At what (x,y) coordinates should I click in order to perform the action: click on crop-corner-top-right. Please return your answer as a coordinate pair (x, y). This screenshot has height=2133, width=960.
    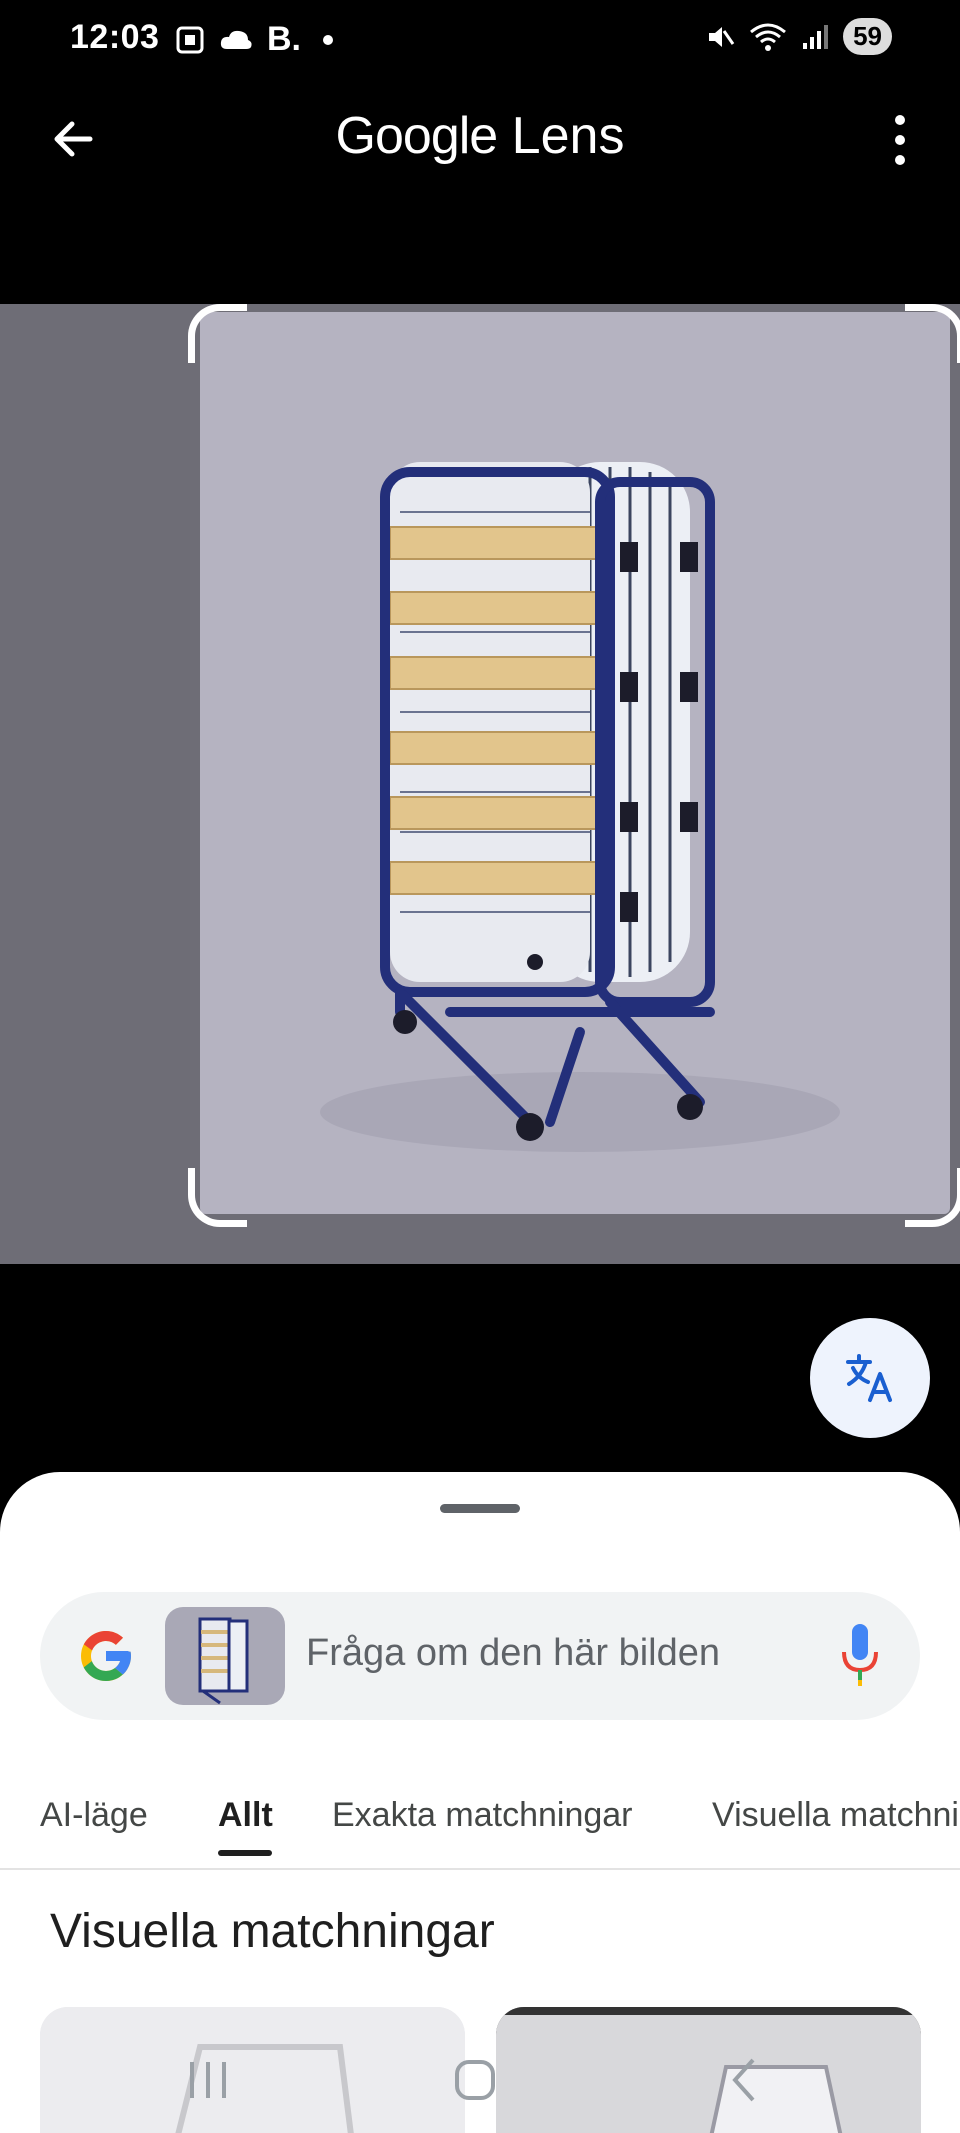
    Looking at the image, I should click on (932, 333).